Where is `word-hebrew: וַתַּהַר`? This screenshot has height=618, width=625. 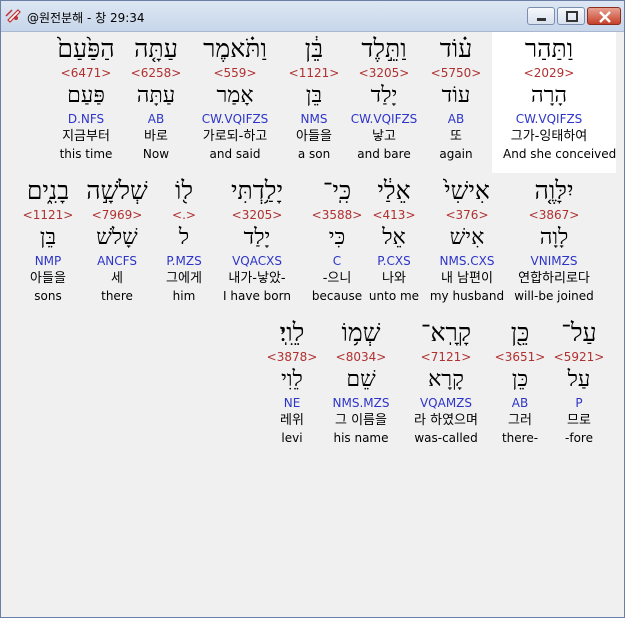 word-hebrew: וַתַּהַר is located at coordinates (549, 48).